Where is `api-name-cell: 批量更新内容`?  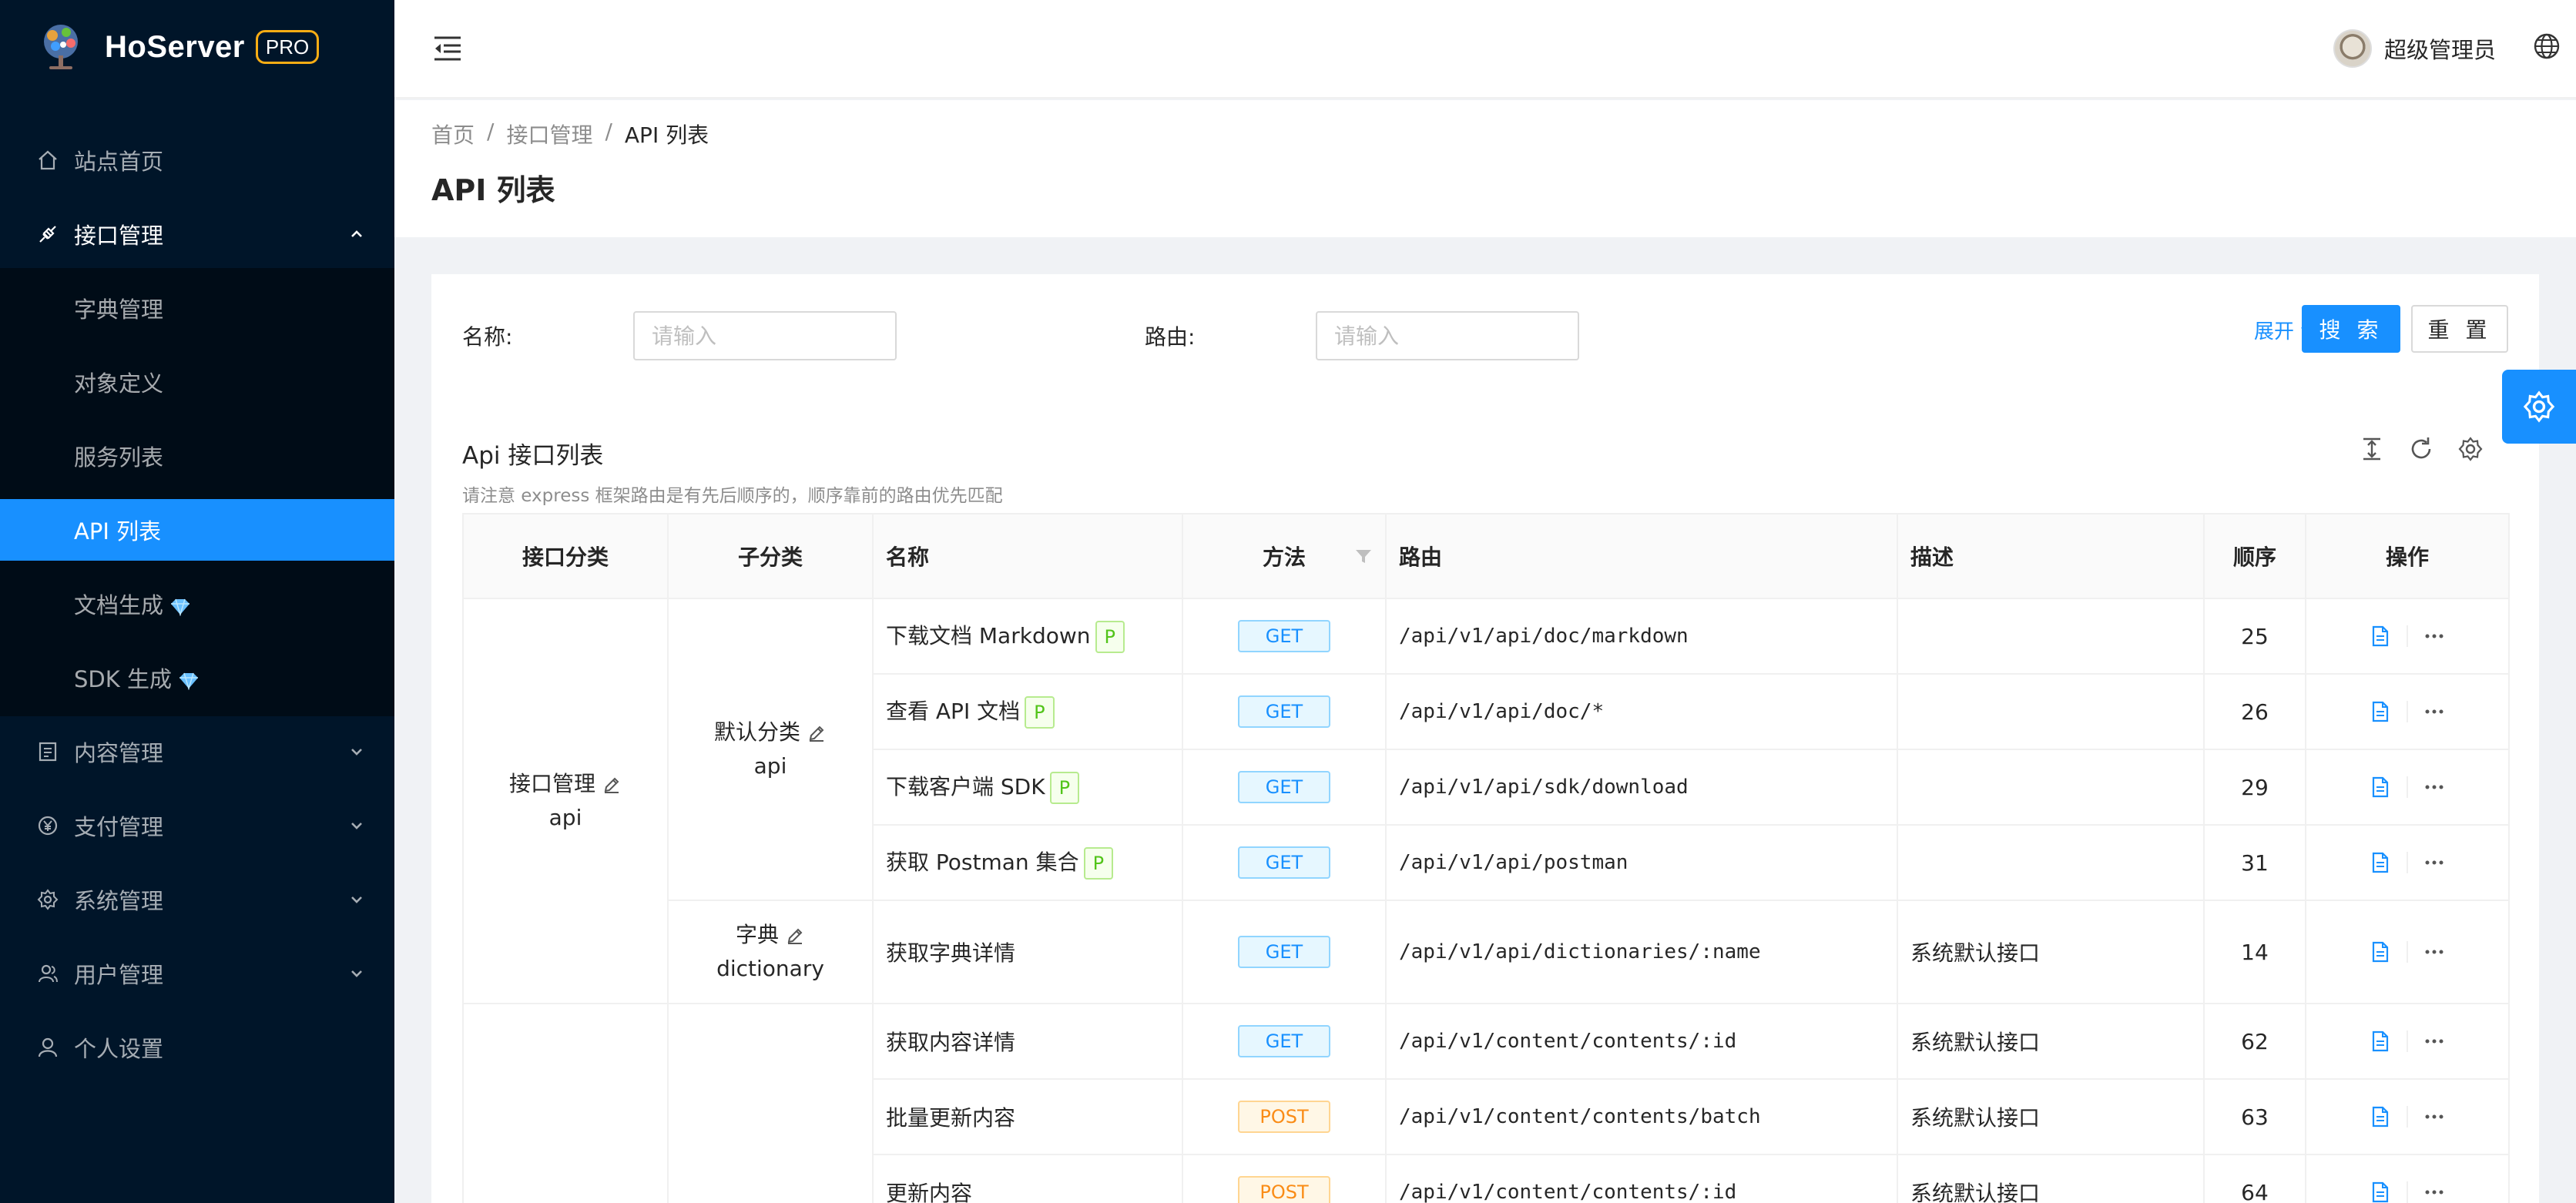 api-name-cell: 批量更新内容 is located at coordinates (1027, 1117).